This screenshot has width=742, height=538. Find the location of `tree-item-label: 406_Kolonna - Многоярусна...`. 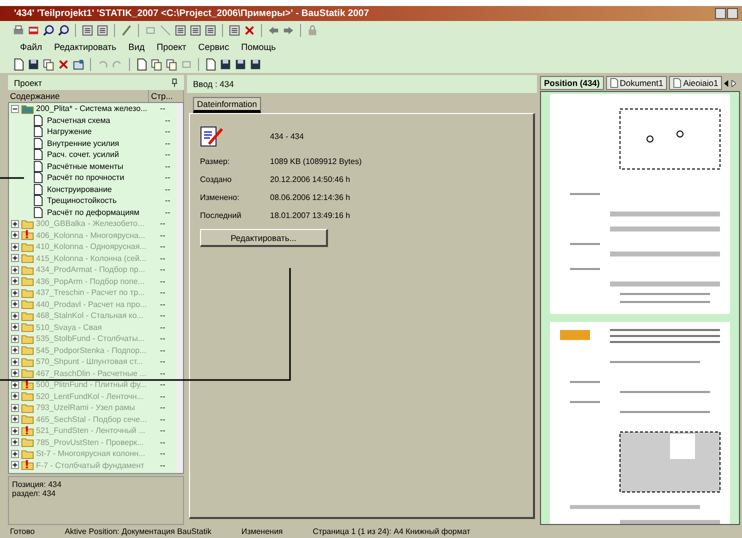

tree-item-label: 406_Kolonna - Многоярусна... is located at coordinates (91, 235).